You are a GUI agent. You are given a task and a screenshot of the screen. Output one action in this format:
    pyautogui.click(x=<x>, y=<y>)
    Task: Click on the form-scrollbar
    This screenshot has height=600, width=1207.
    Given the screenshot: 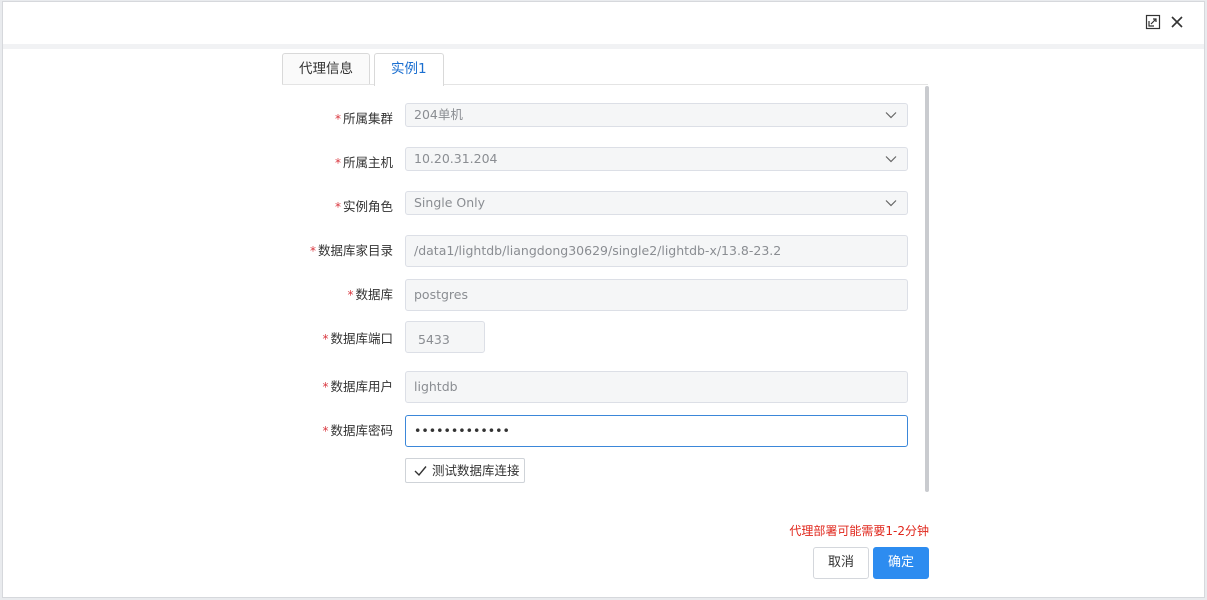 What is the action you would take?
    pyautogui.click(x=927, y=289)
    